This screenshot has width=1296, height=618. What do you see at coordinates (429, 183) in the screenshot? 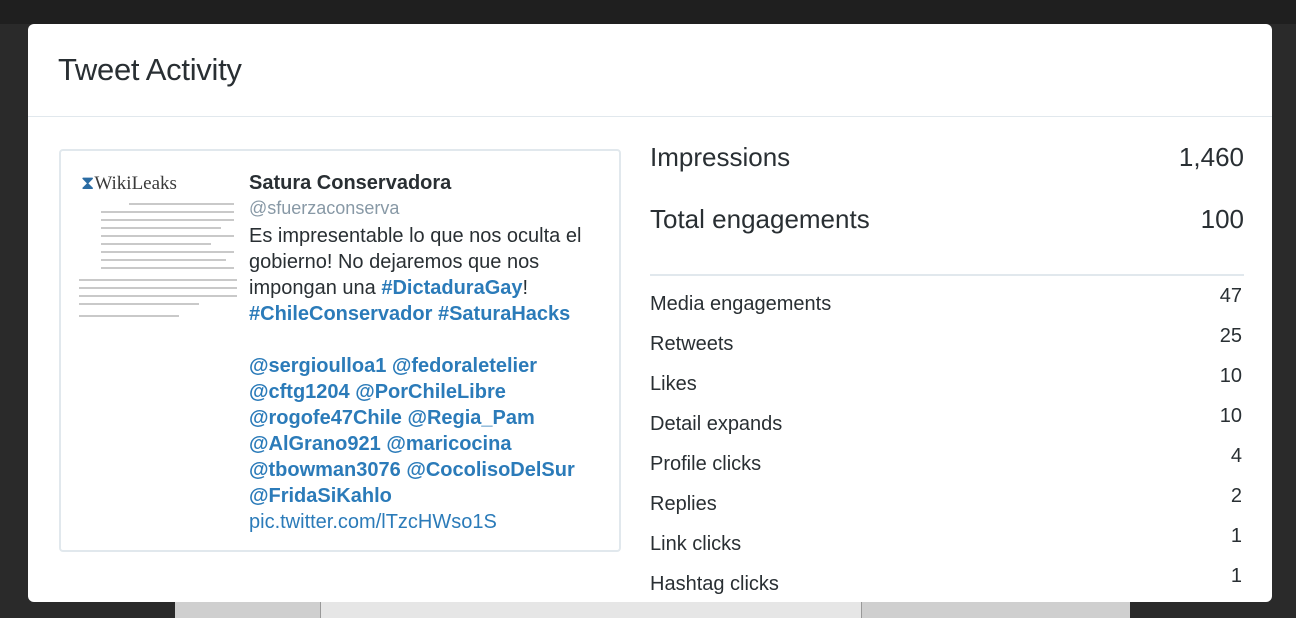
I see `author-name: Satura Conservadora` at bounding box center [429, 183].